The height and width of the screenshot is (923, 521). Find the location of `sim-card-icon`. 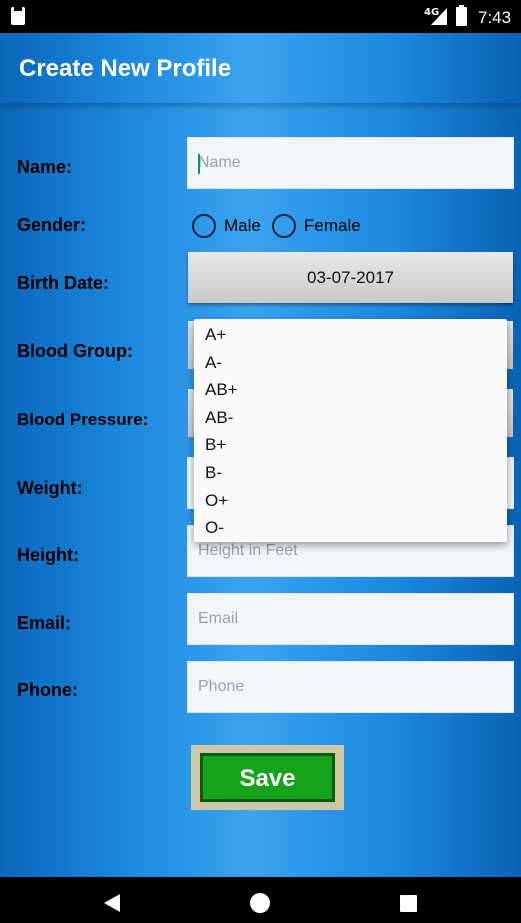

sim-card-icon is located at coordinates (18, 16).